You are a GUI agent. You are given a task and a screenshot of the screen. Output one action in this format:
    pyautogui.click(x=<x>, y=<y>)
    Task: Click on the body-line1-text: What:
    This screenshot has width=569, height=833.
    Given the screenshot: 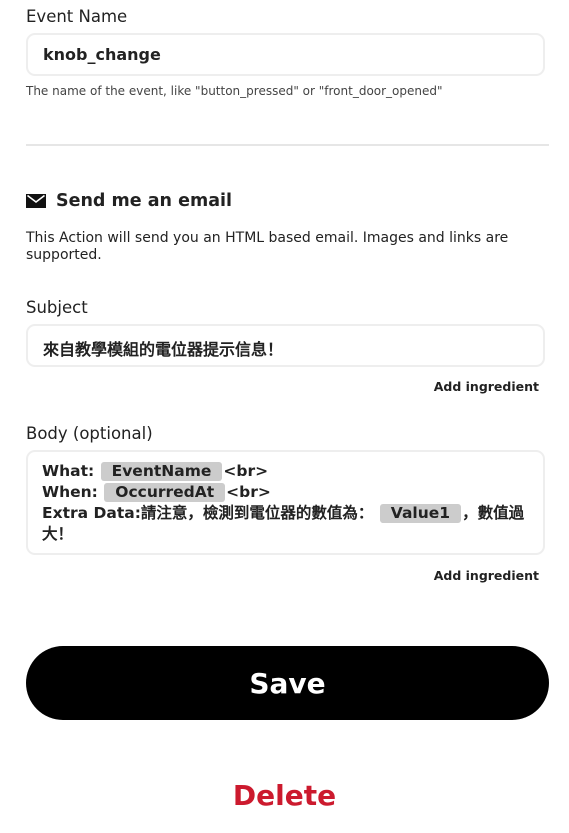 What is the action you would take?
    pyautogui.click(x=71, y=471)
    